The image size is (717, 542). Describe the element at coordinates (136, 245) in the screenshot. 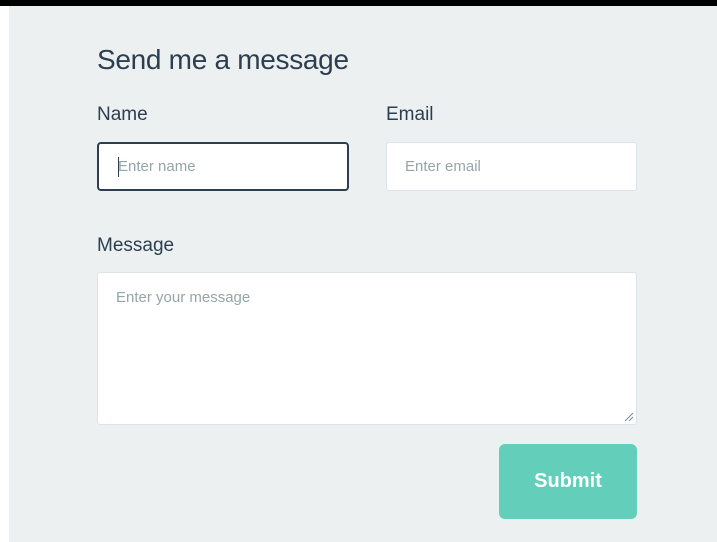

I see `message-label: Message` at that location.